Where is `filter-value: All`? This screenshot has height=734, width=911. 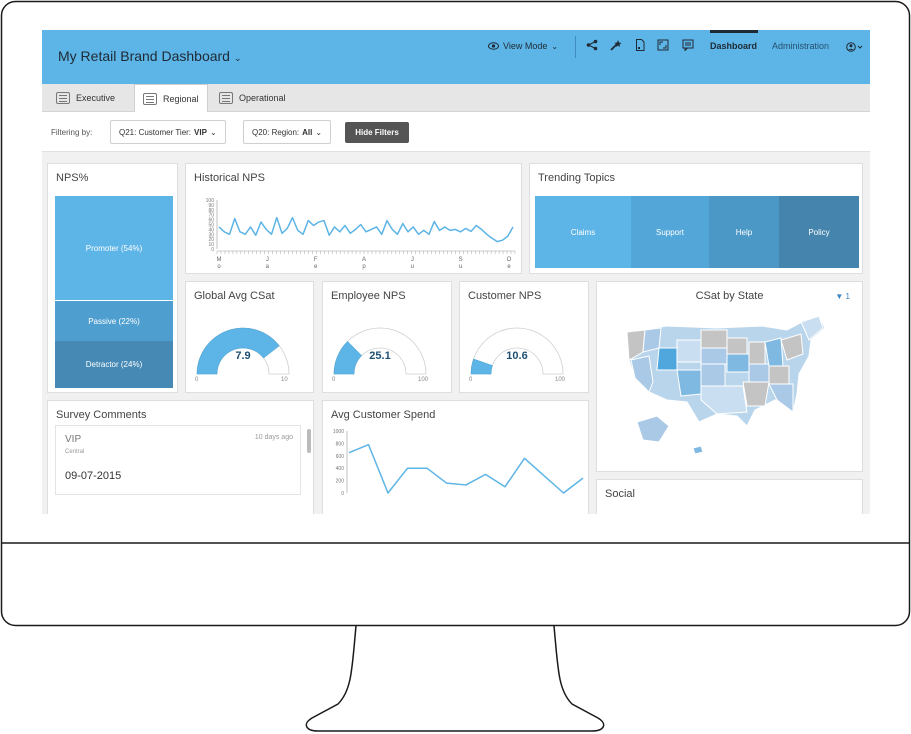
filter-value: All is located at coordinates (307, 132).